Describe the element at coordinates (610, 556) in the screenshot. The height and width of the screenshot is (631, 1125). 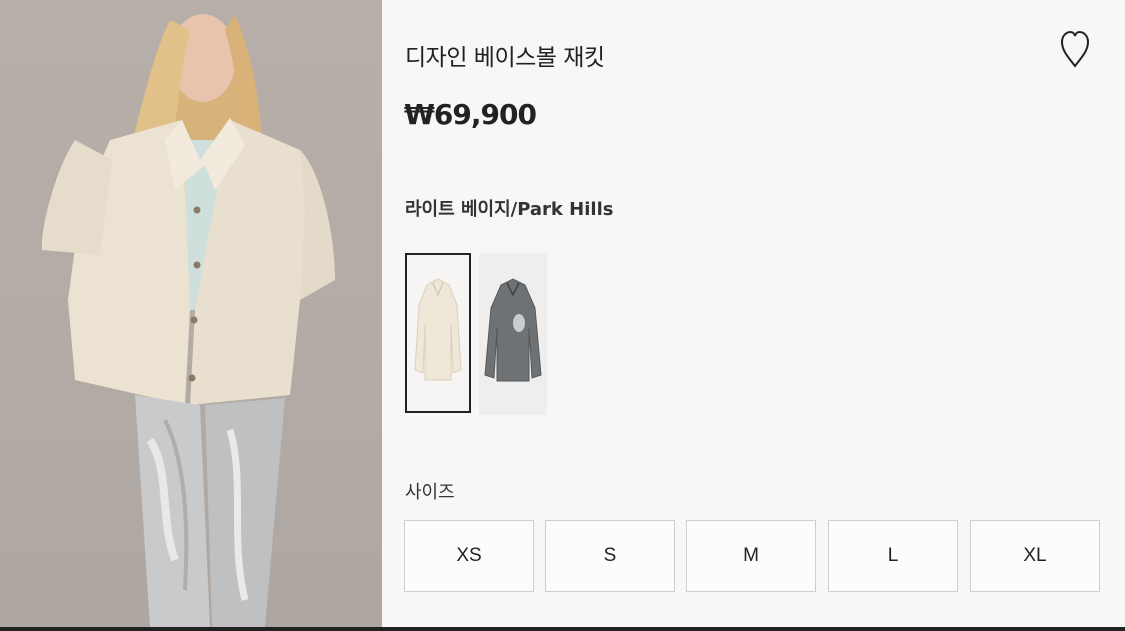
I see `size-button-s: S` at that location.